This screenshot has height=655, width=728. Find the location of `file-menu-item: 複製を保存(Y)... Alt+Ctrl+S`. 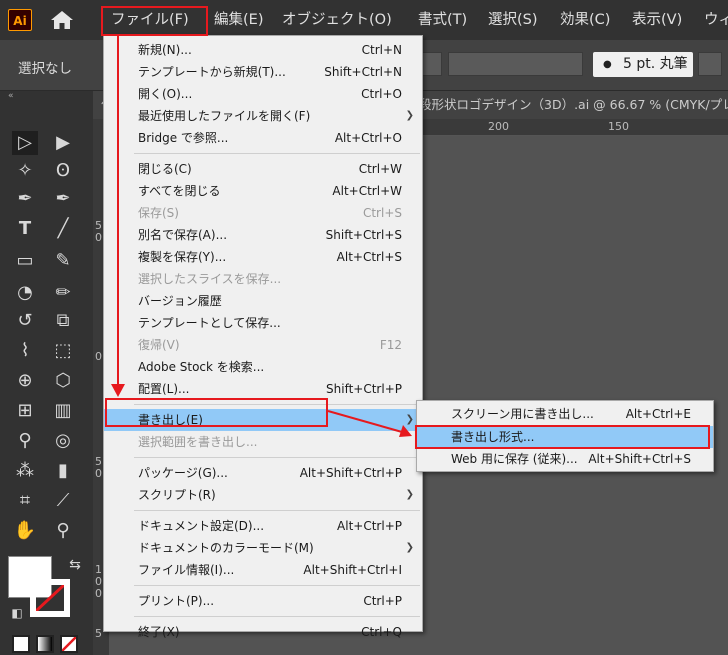

file-menu-item: 複製を保存(Y)... Alt+Ctrl+S is located at coordinates (263, 257).